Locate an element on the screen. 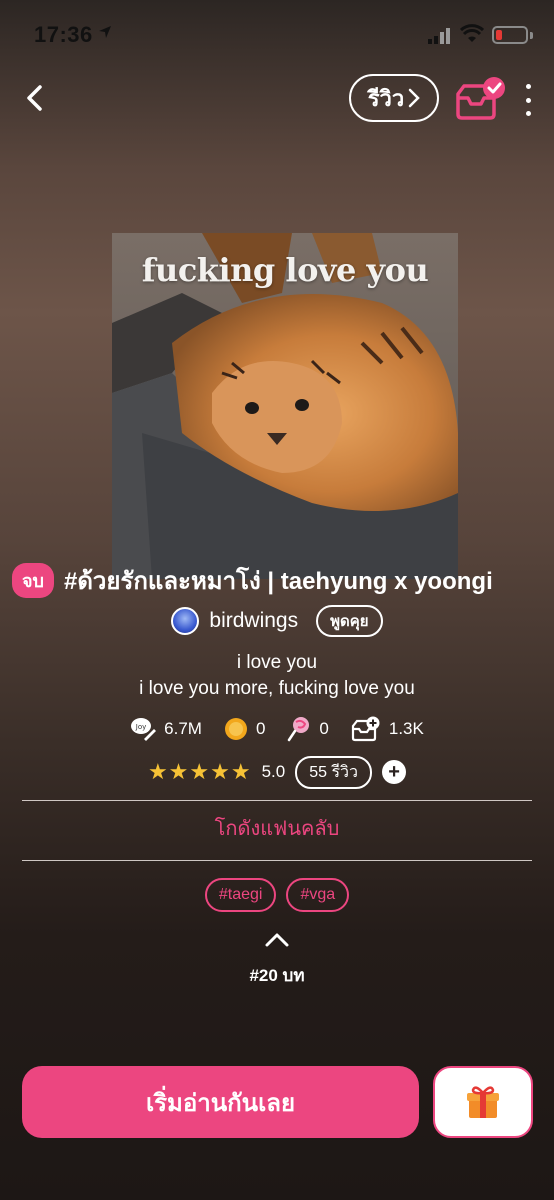 Image resolution: width=554 pixels, height=1200 pixels. status-bar: 17:36 is located at coordinates (277, 35).